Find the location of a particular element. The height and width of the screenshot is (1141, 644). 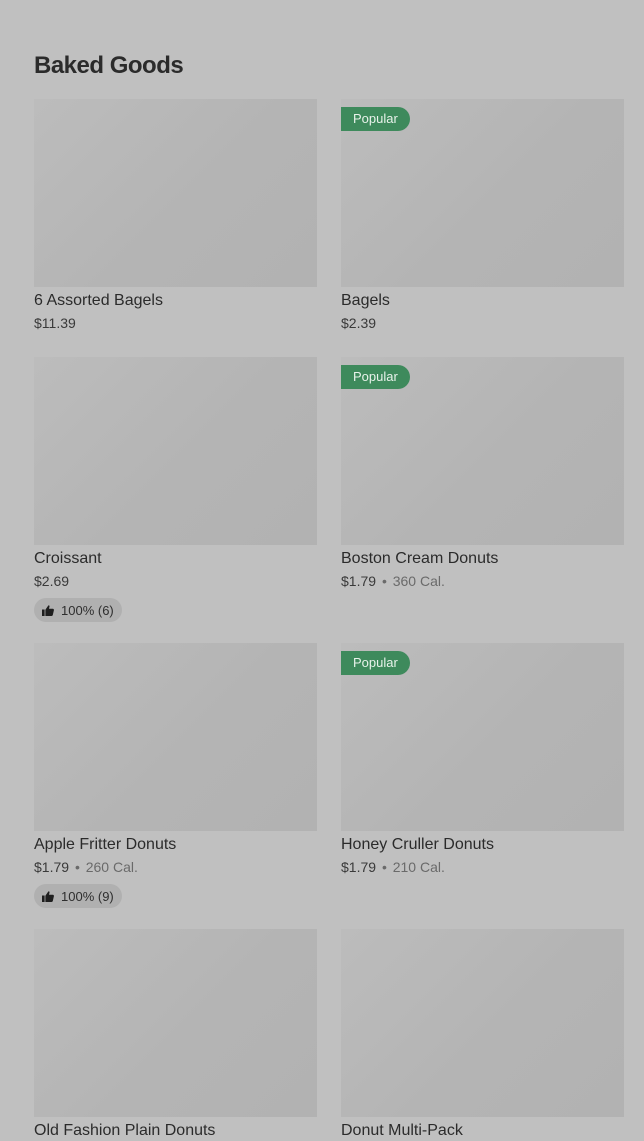

item-meta: $1.79 • 260 Cal. is located at coordinates (175, 867).